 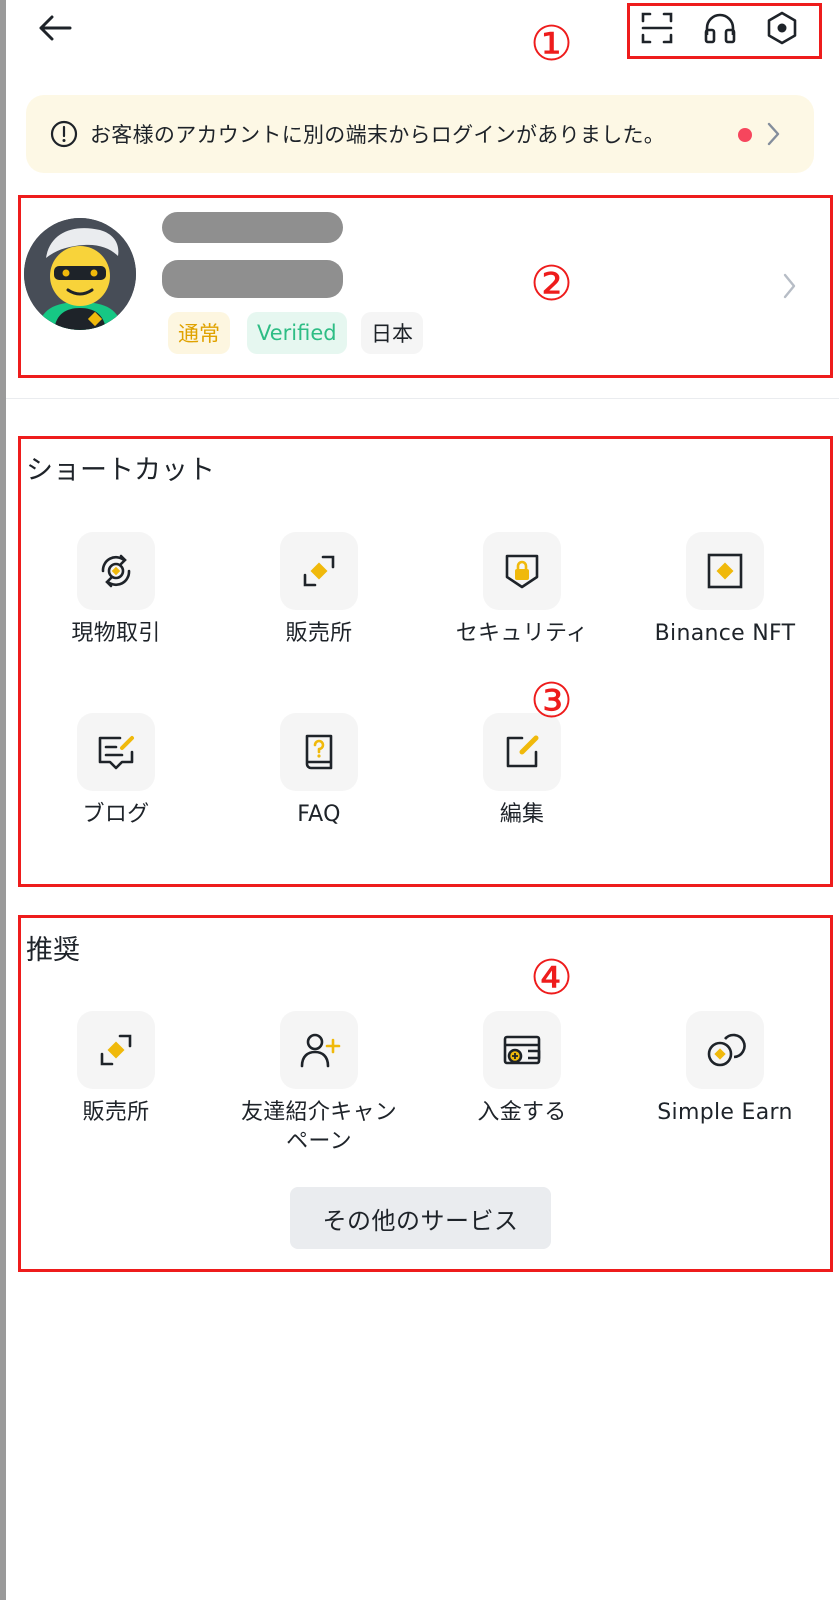 I want to click on section-divider, so click(x=422, y=398).